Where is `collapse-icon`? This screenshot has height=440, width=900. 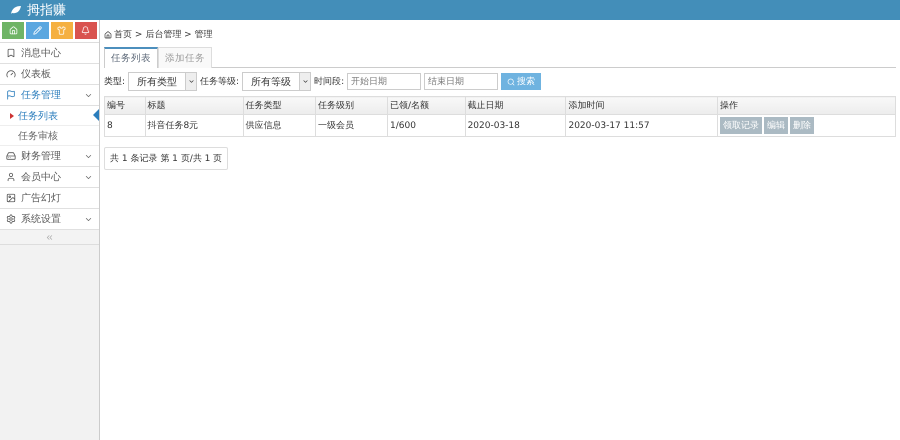 collapse-icon is located at coordinates (49, 237).